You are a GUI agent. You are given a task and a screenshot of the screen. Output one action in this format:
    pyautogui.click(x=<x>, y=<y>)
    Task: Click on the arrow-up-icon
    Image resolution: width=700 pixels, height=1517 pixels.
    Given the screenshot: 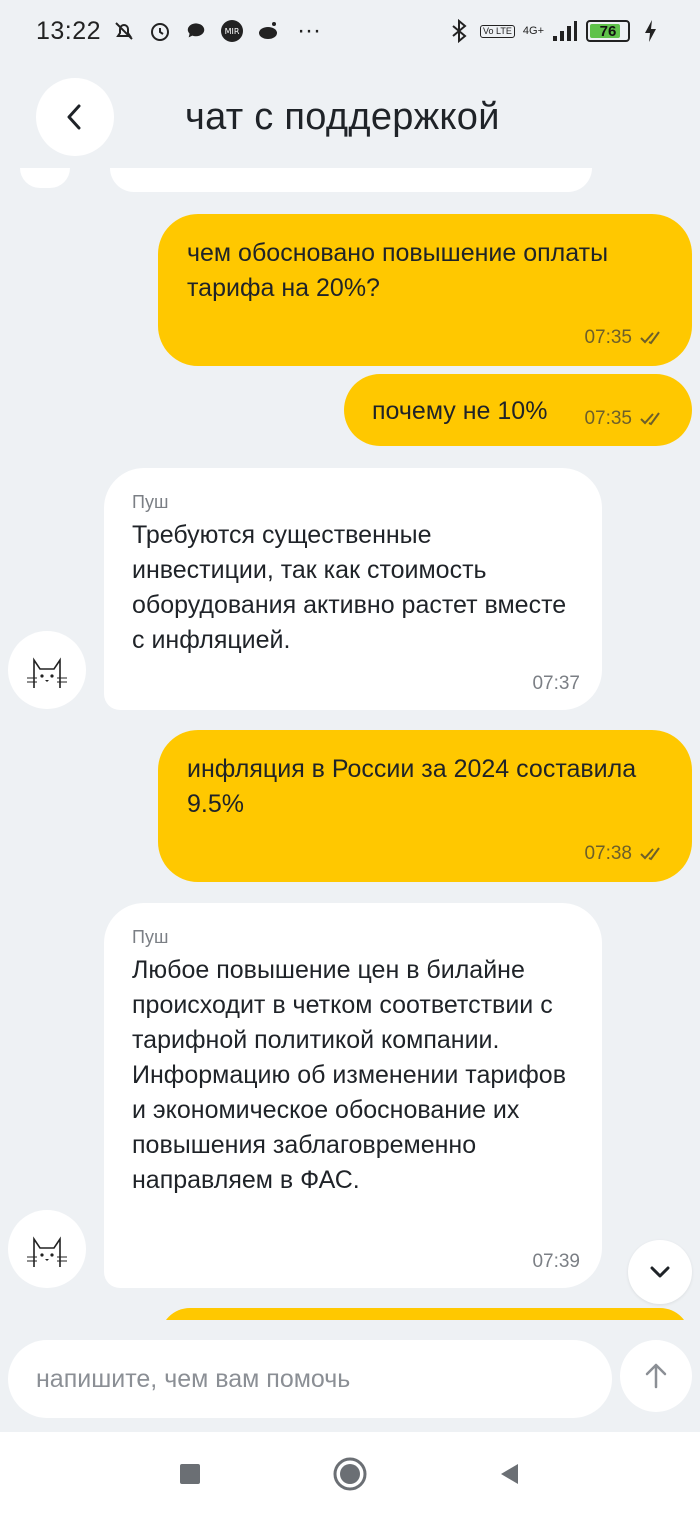 What is the action you would take?
    pyautogui.click(x=656, y=1376)
    